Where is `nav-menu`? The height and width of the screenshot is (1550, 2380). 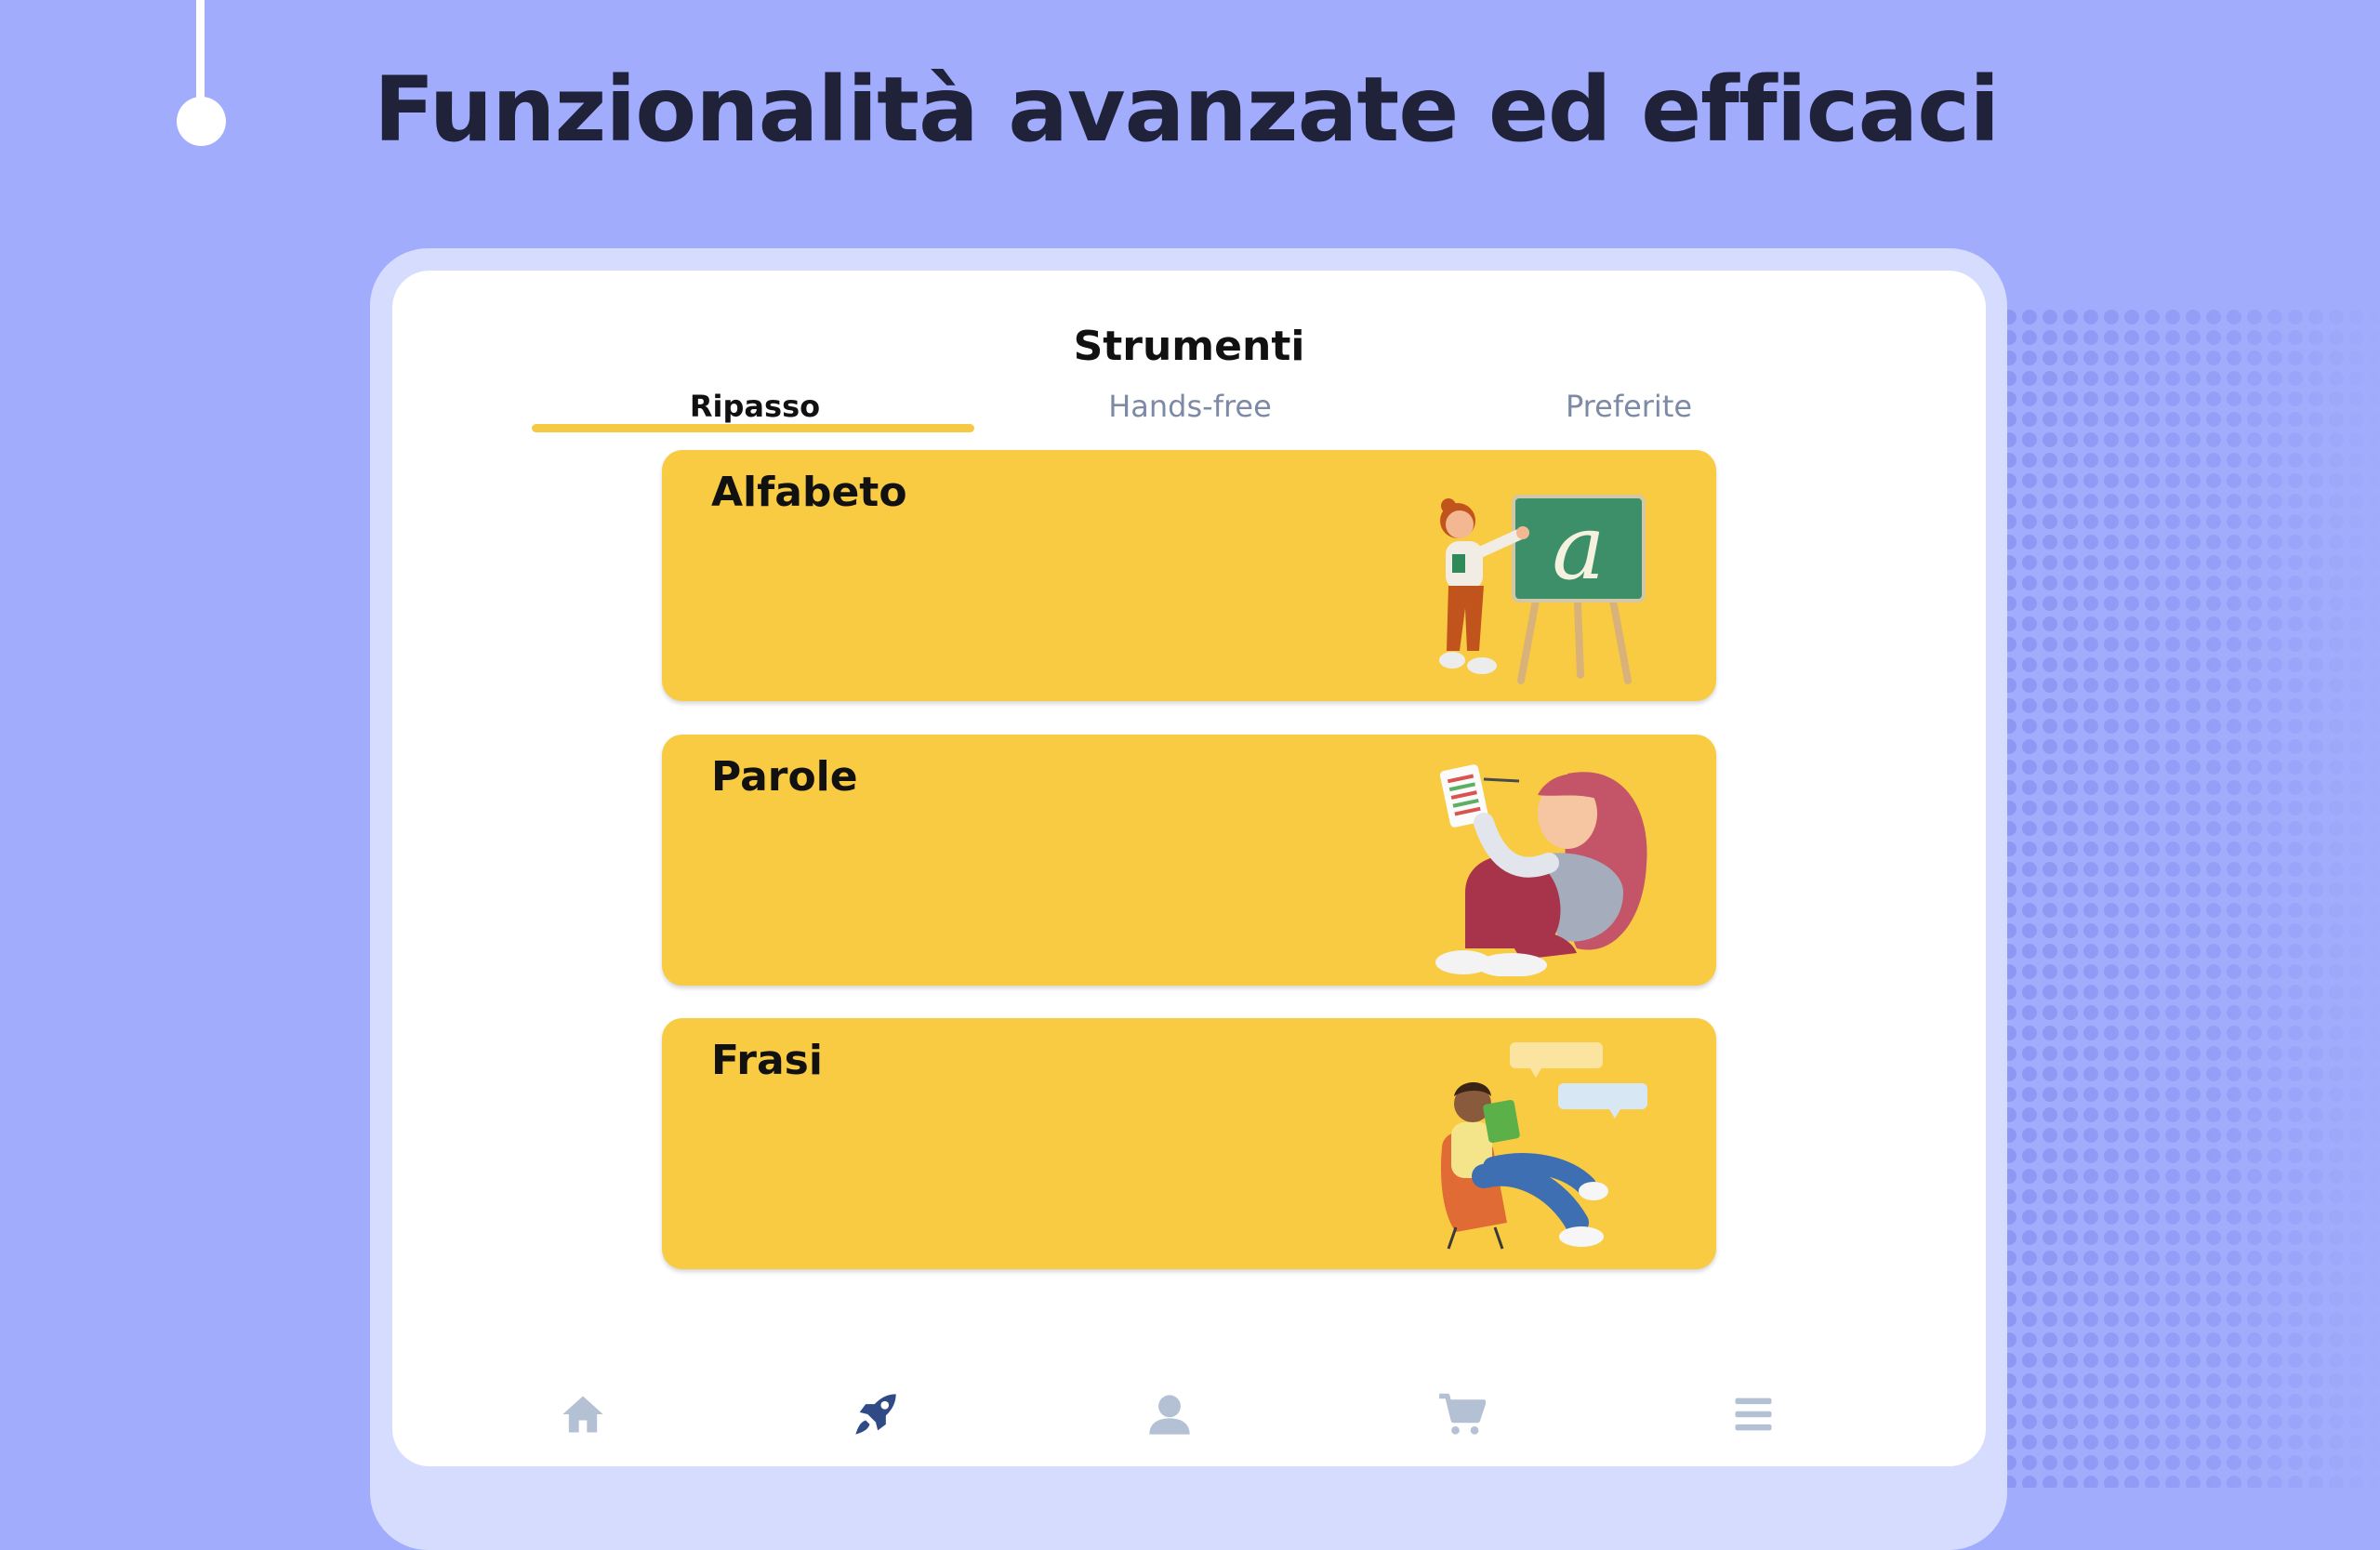
nav-menu is located at coordinates (1753, 1414).